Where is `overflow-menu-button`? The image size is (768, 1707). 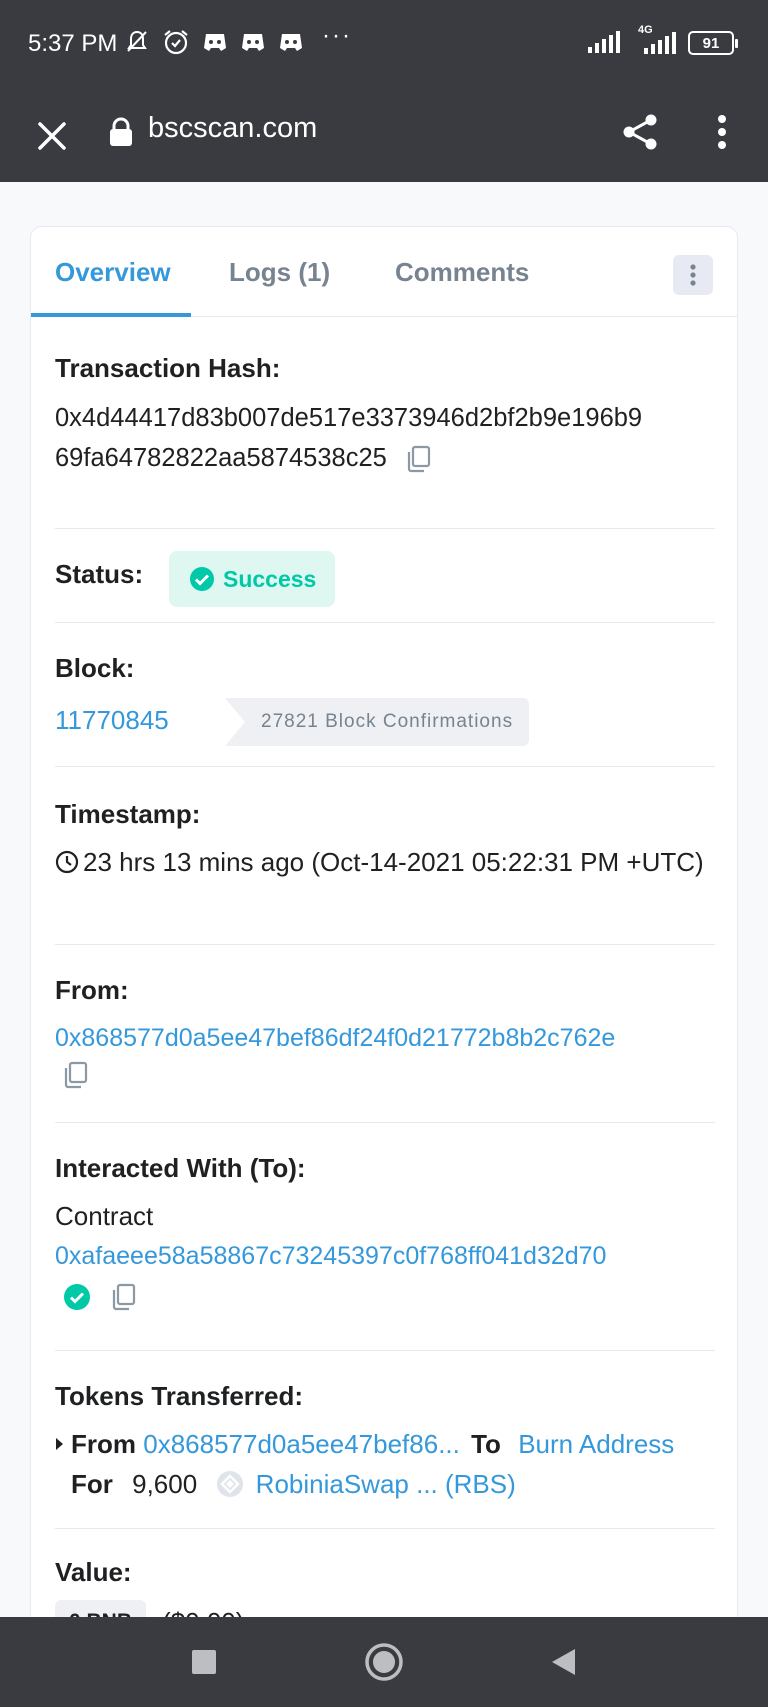 overflow-menu-button is located at coordinates (722, 132).